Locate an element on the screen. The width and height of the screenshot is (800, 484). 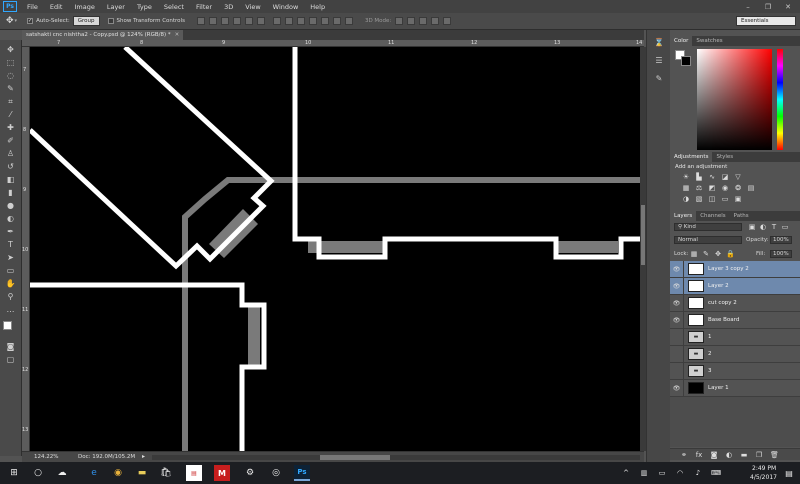
auto-align-icon is located at coordinates (348, 21).